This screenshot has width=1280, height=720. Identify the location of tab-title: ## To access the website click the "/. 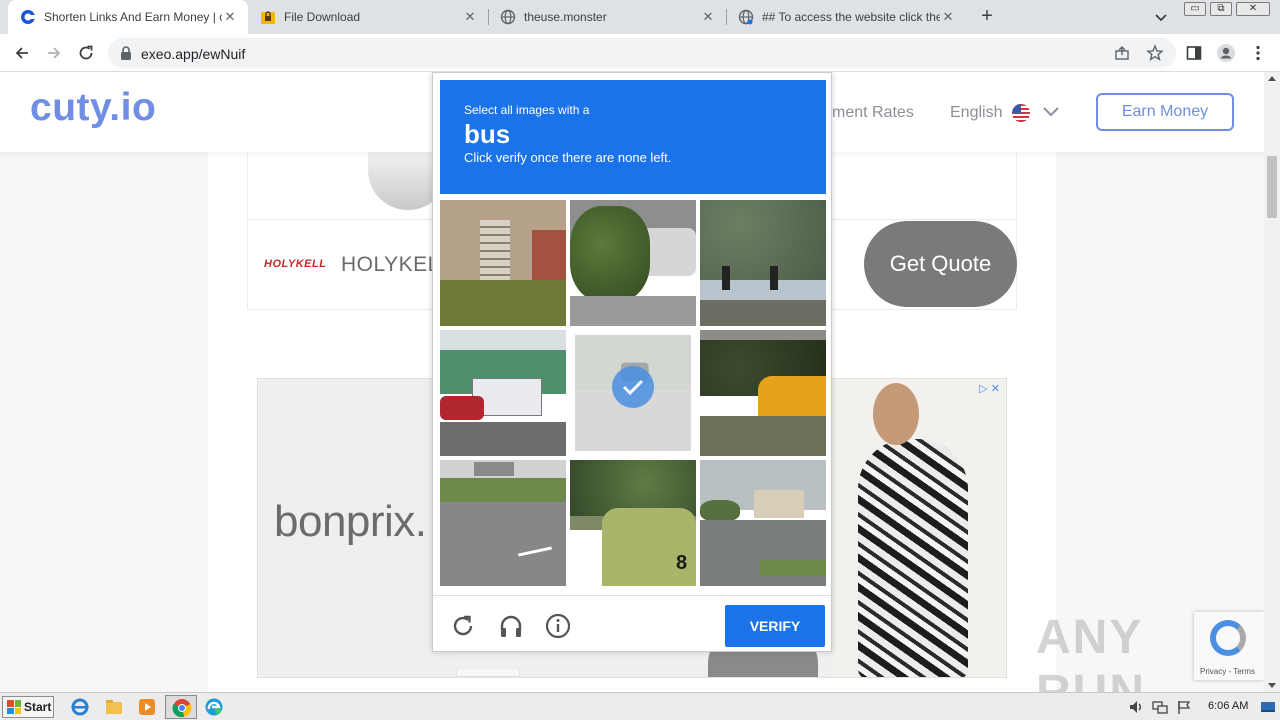
(851, 17).